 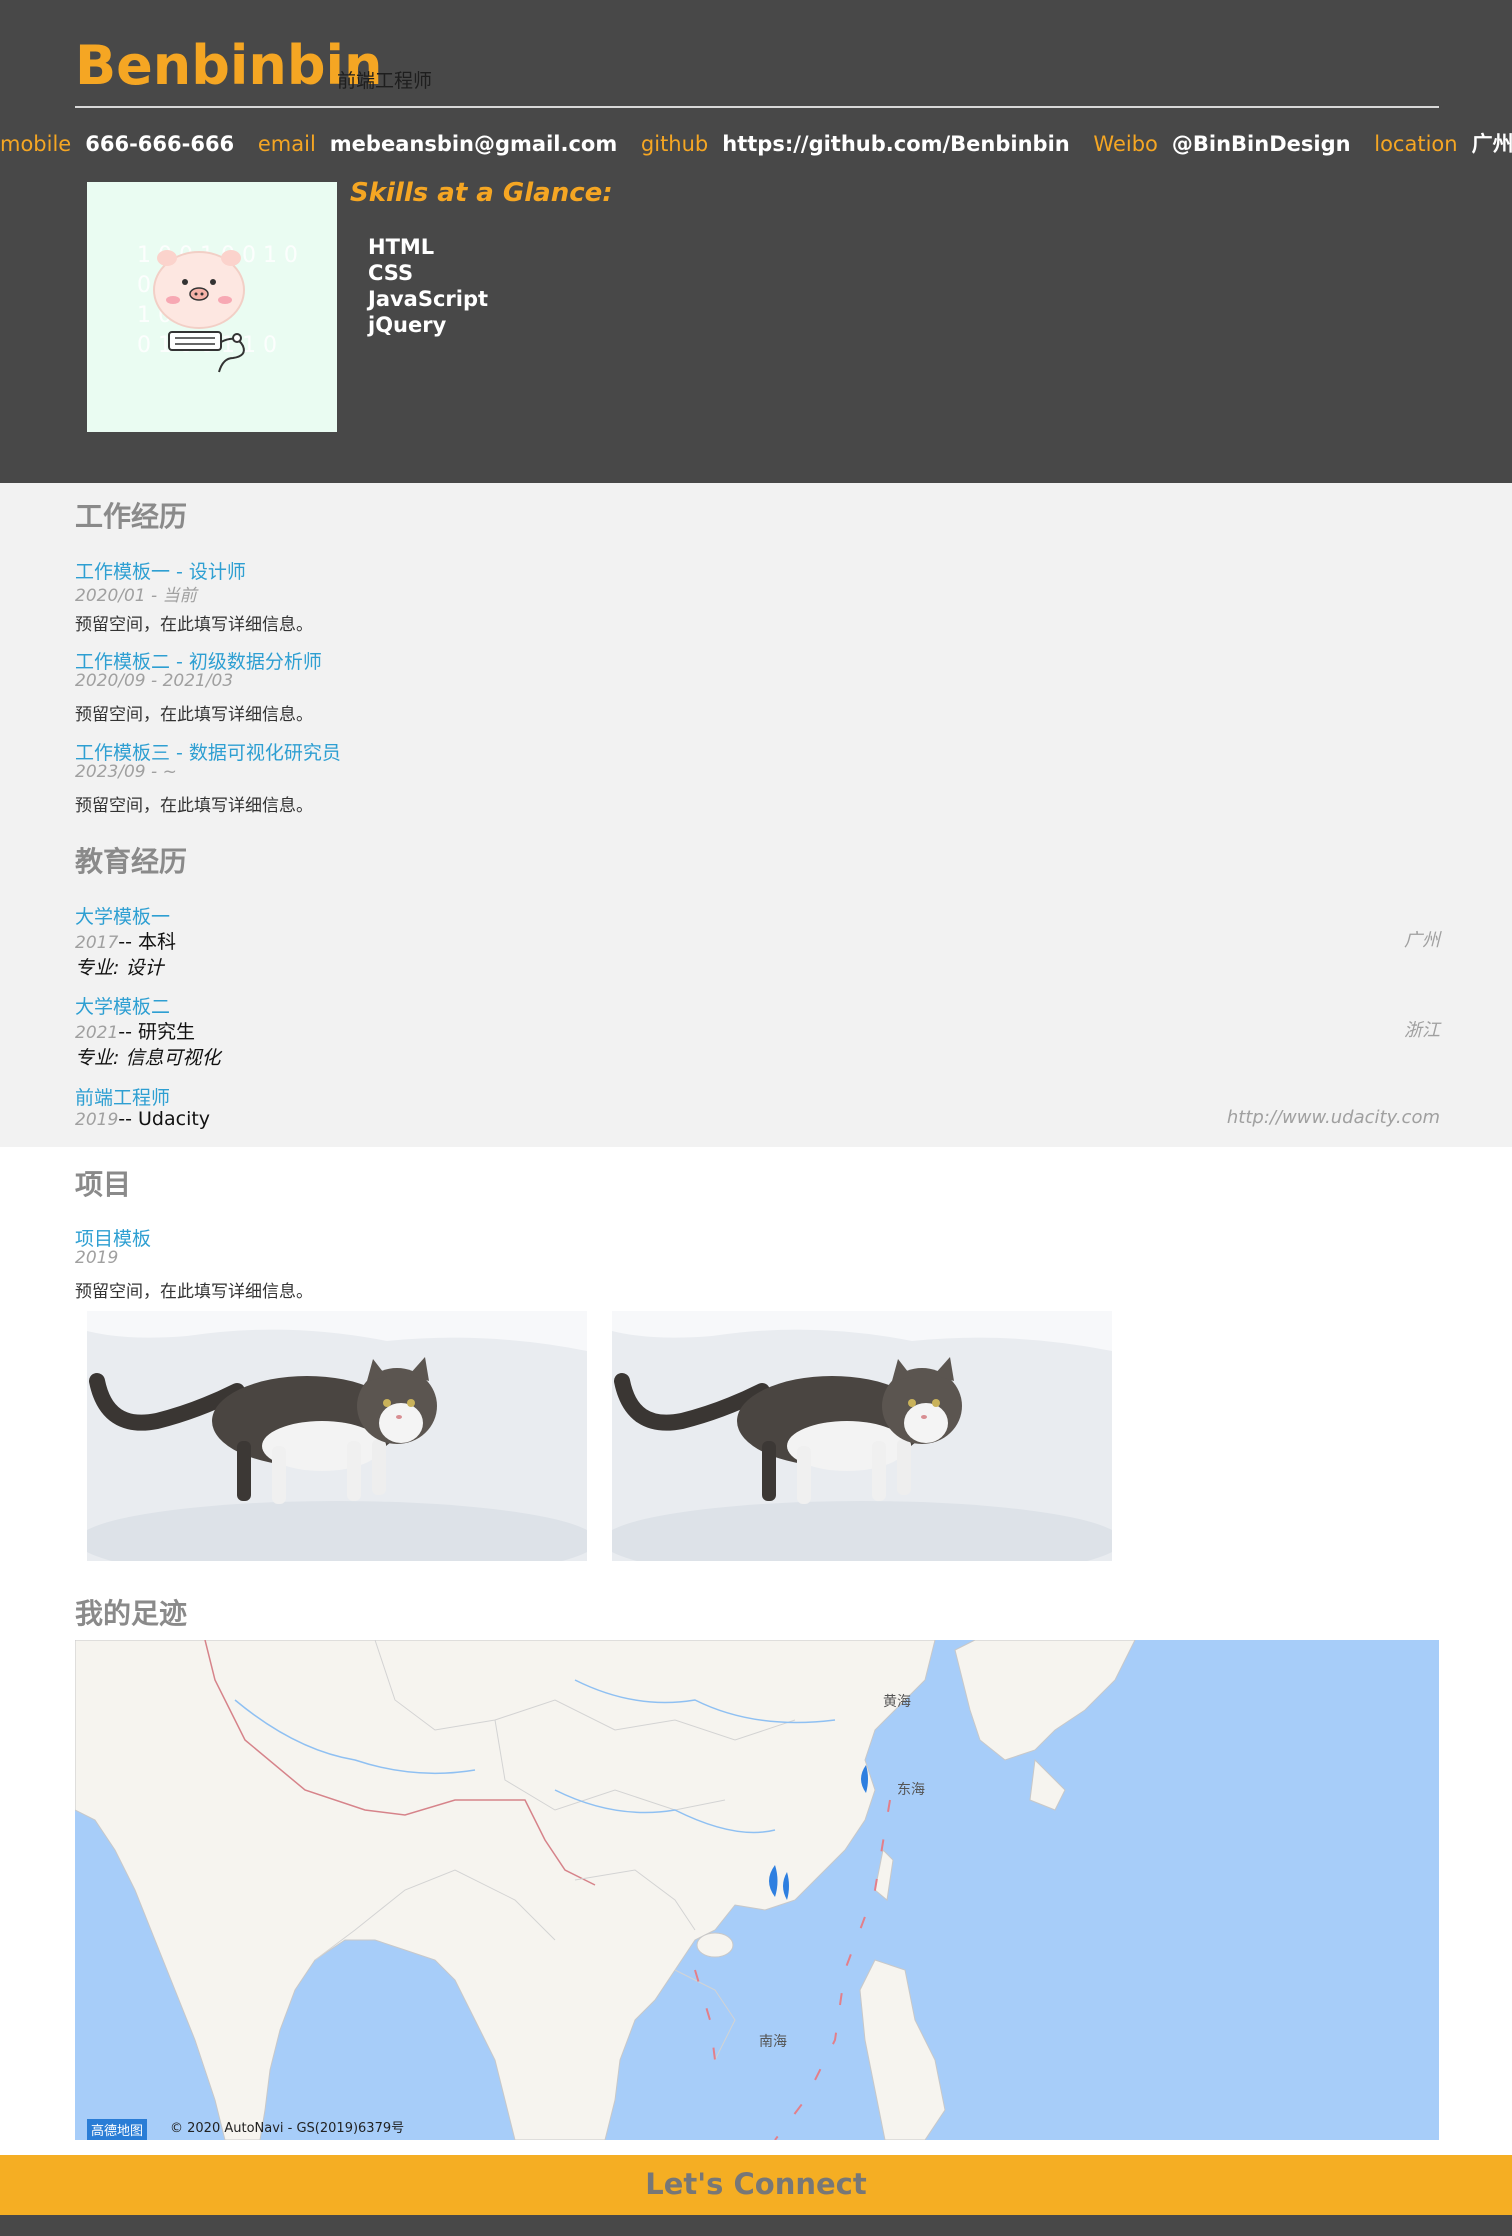 I want to click on contact-email-key: email, so click(x=286, y=144).